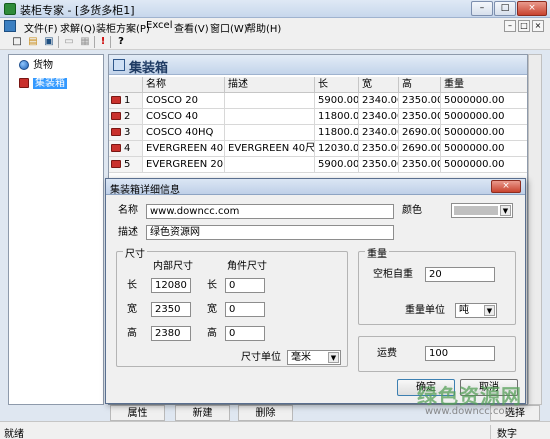  What do you see at coordinates (191, 27) in the screenshot?
I see `menu-view: 查看(V)` at bounding box center [191, 27].